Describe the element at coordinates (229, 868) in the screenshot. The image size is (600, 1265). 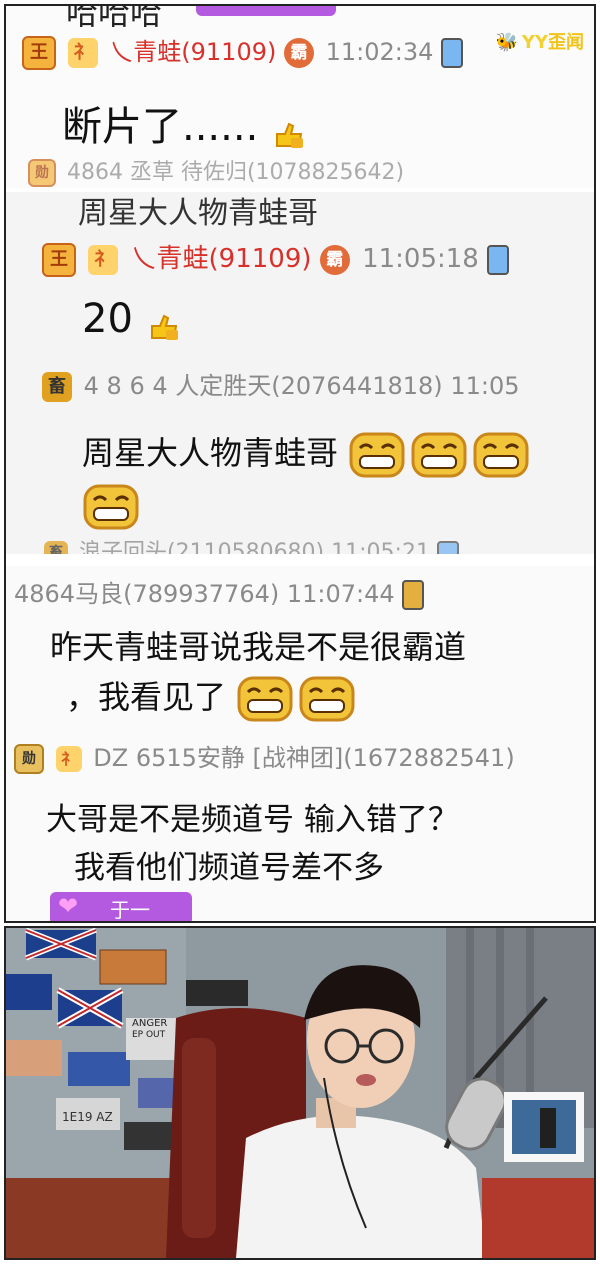
I see `message-text-continued: 我看他们频道号差不多` at that location.